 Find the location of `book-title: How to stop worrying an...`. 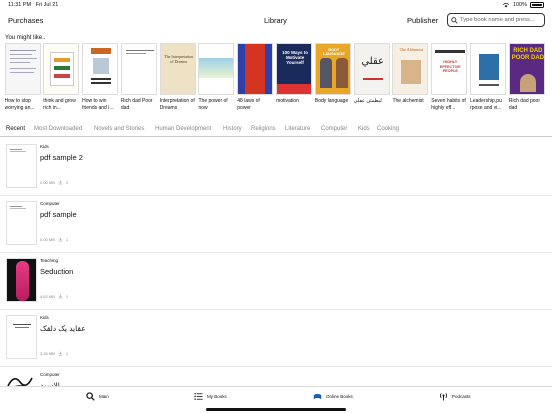

book-title: How to stop worrying an... is located at coordinates (19, 104).